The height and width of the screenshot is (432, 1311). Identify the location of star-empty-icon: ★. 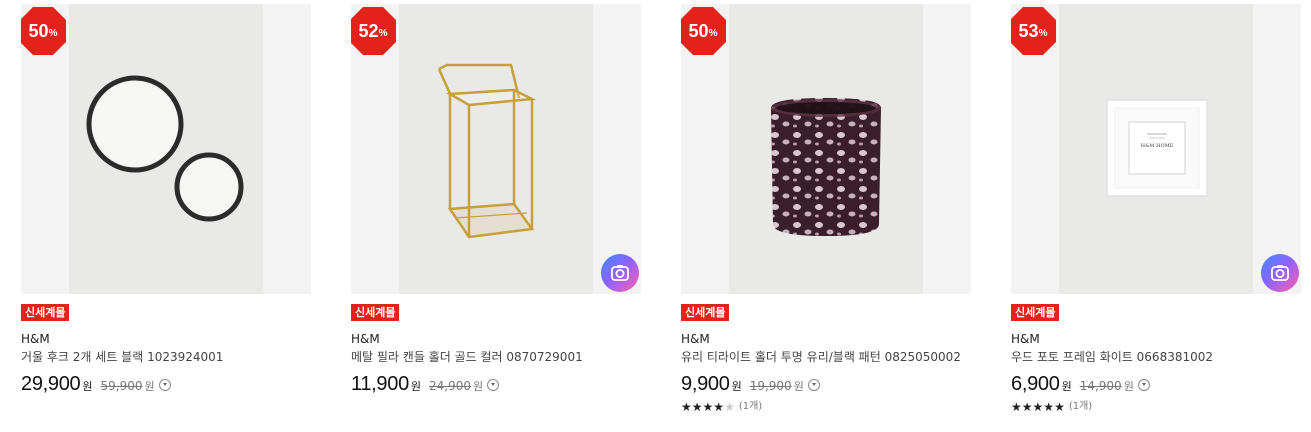
(729, 407).